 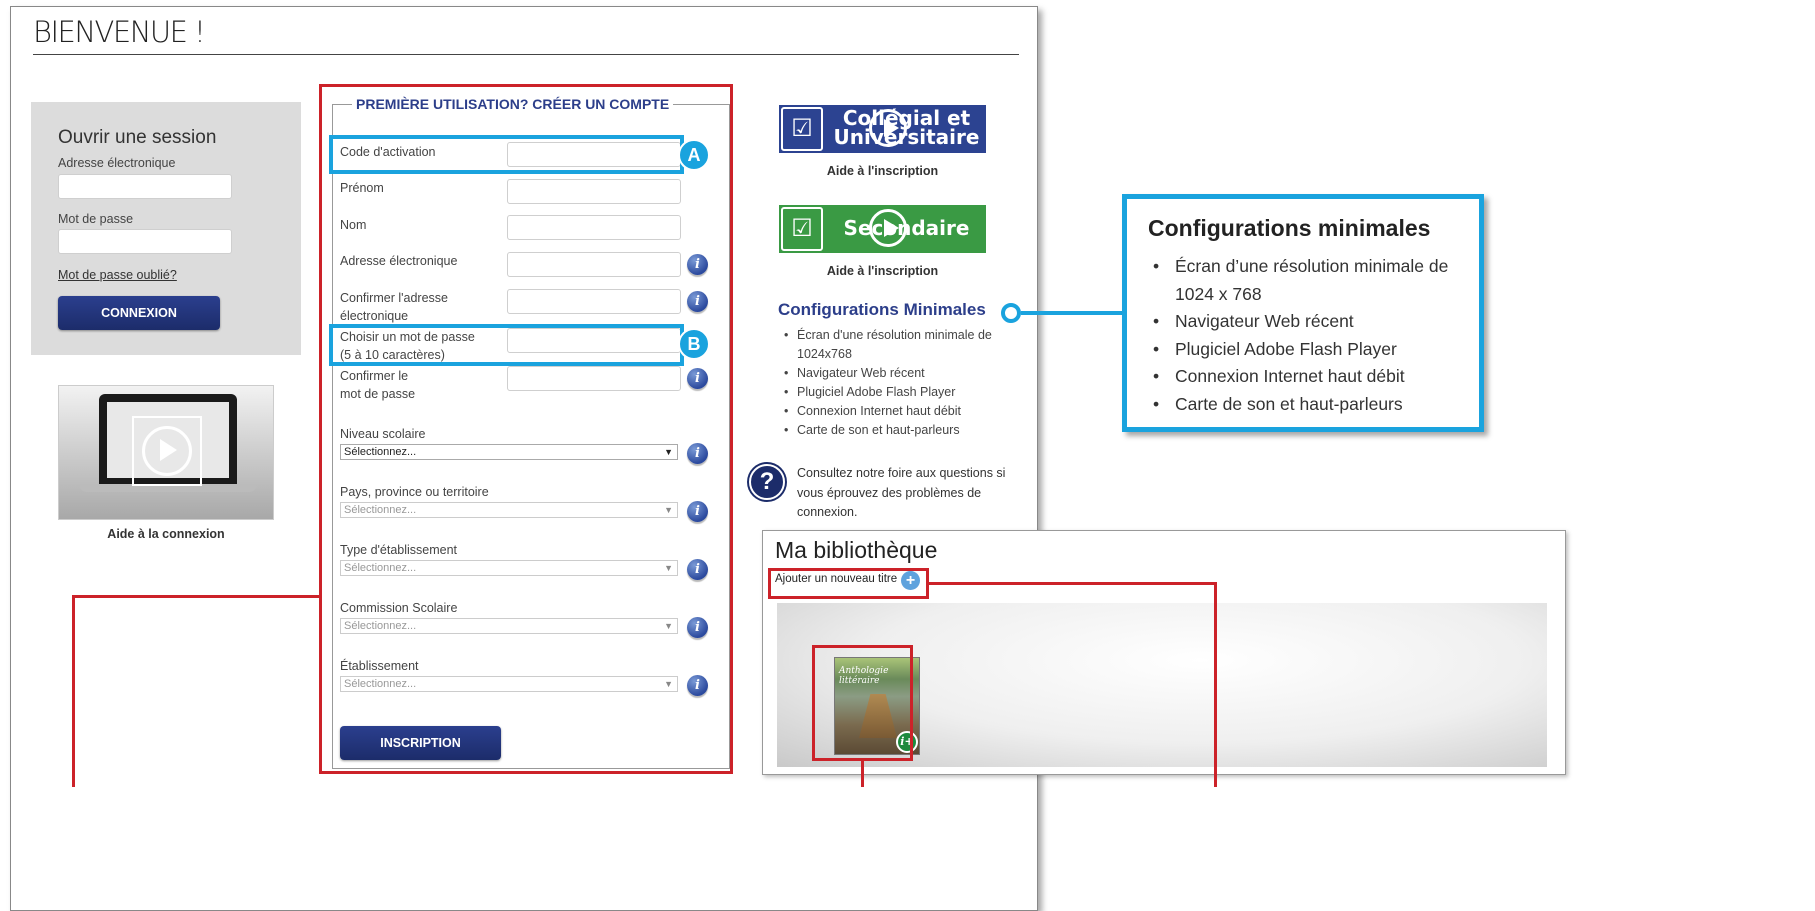 I want to click on page-title: BIENVENUE !, so click(x=119, y=32).